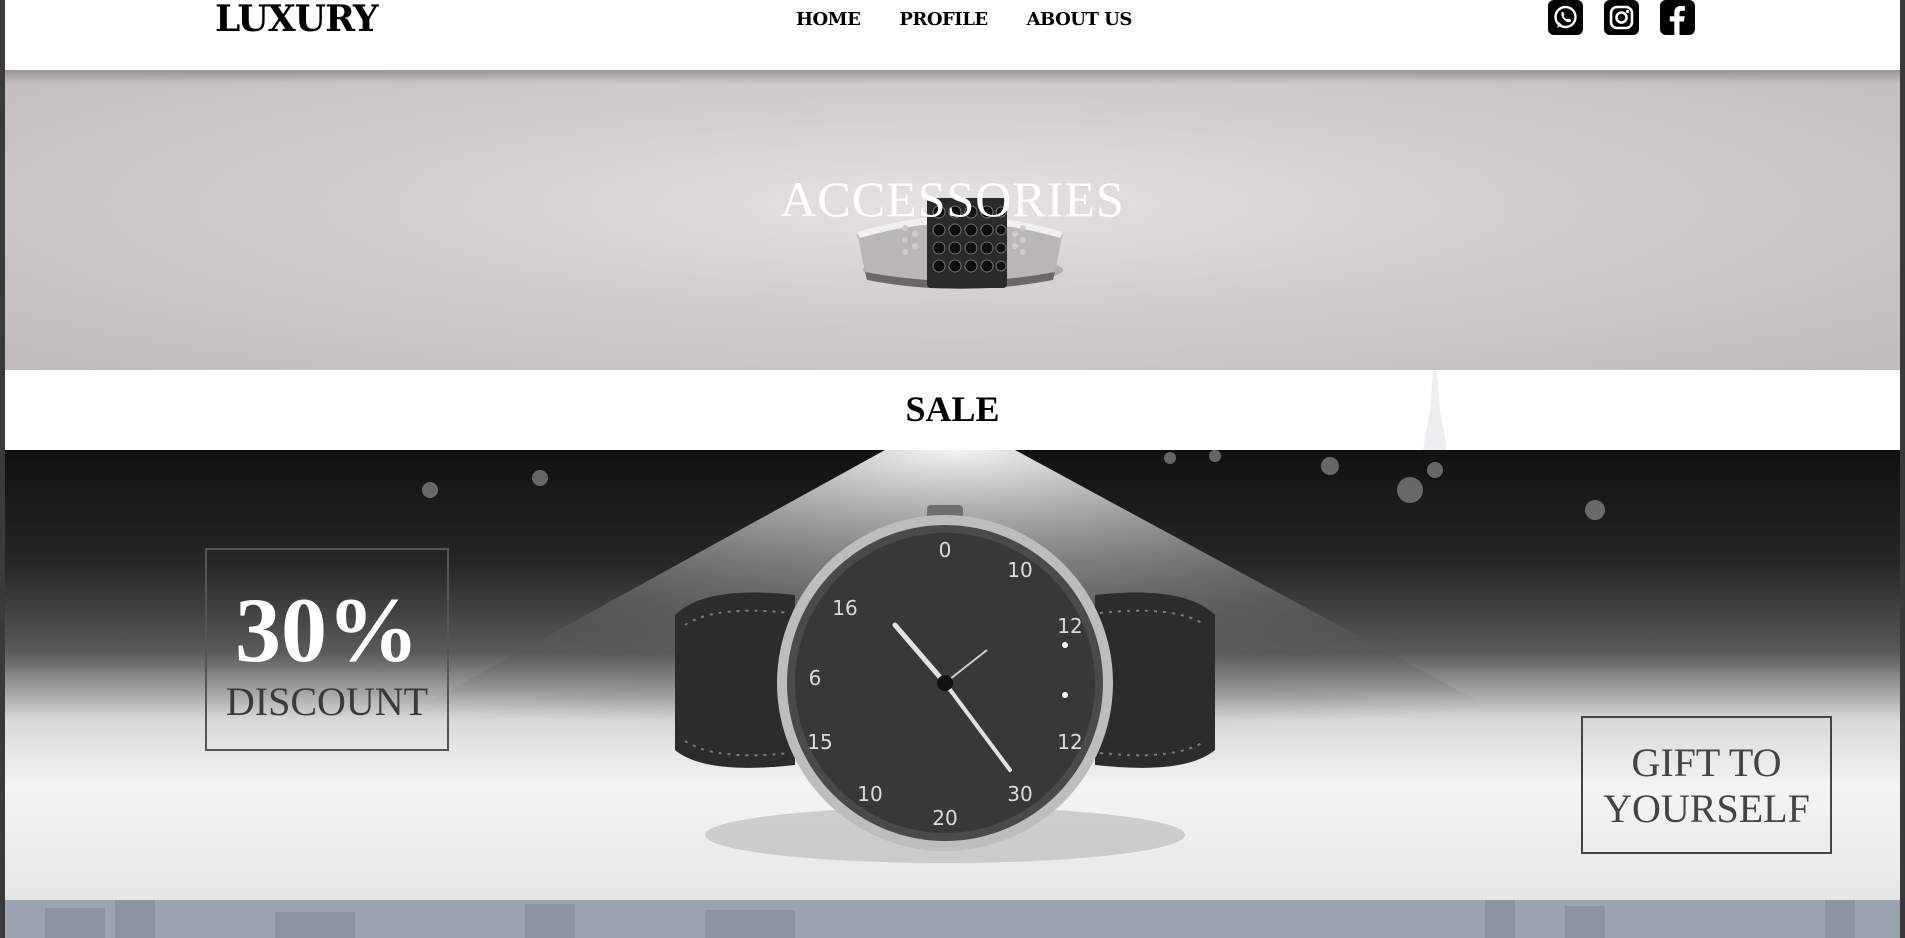 The image size is (1905, 938). I want to click on gift-line-1: GIFT TO, so click(1706, 762).